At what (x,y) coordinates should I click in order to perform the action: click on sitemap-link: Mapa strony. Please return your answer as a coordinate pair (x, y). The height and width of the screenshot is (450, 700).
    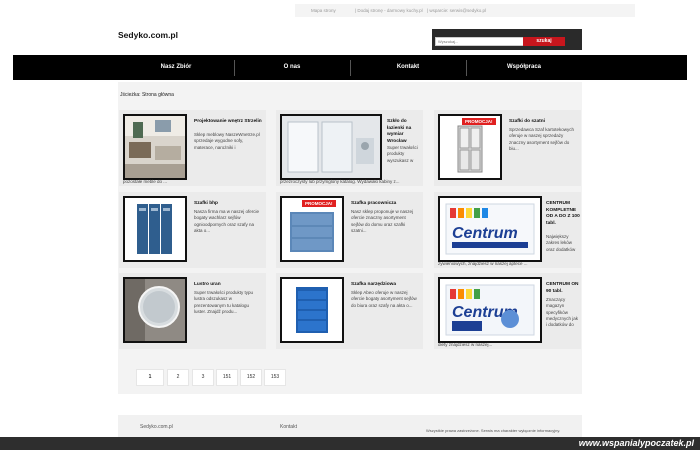
    Looking at the image, I should click on (323, 10).